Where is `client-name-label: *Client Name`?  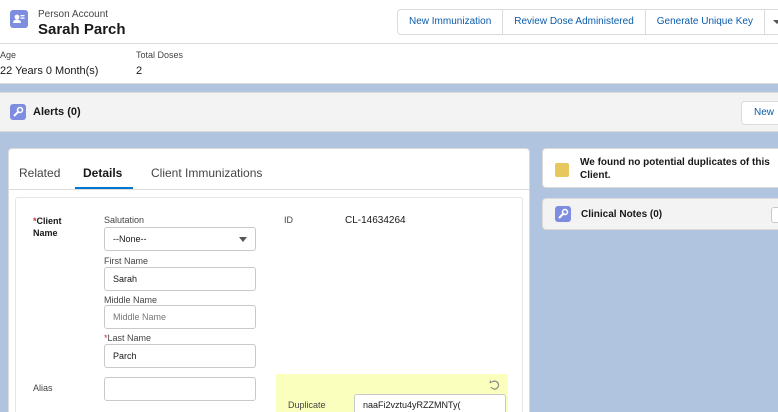 client-name-label: *Client Name is located at coordinates (47, 227).